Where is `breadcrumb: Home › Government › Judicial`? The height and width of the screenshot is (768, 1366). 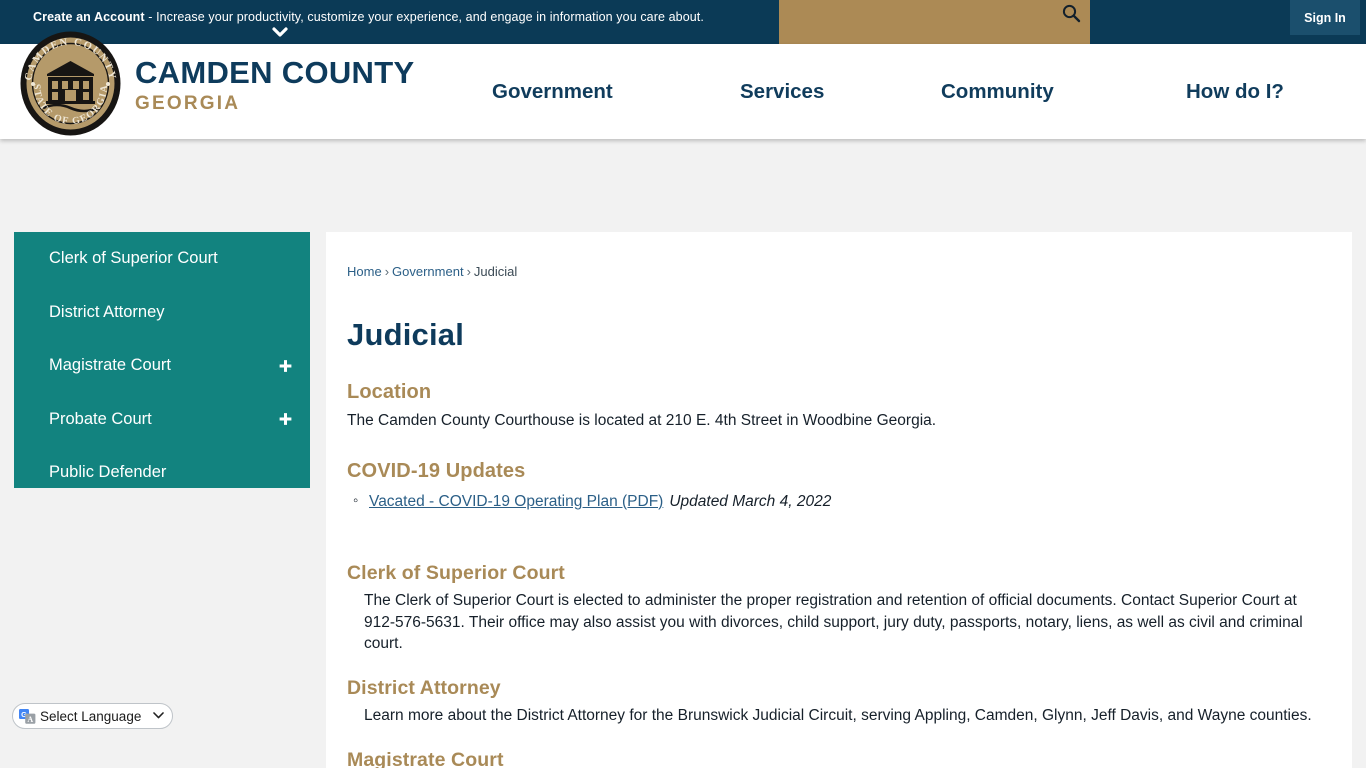 breadcrumb: Home › Government › Judicial is located at coordinates (835, 271).